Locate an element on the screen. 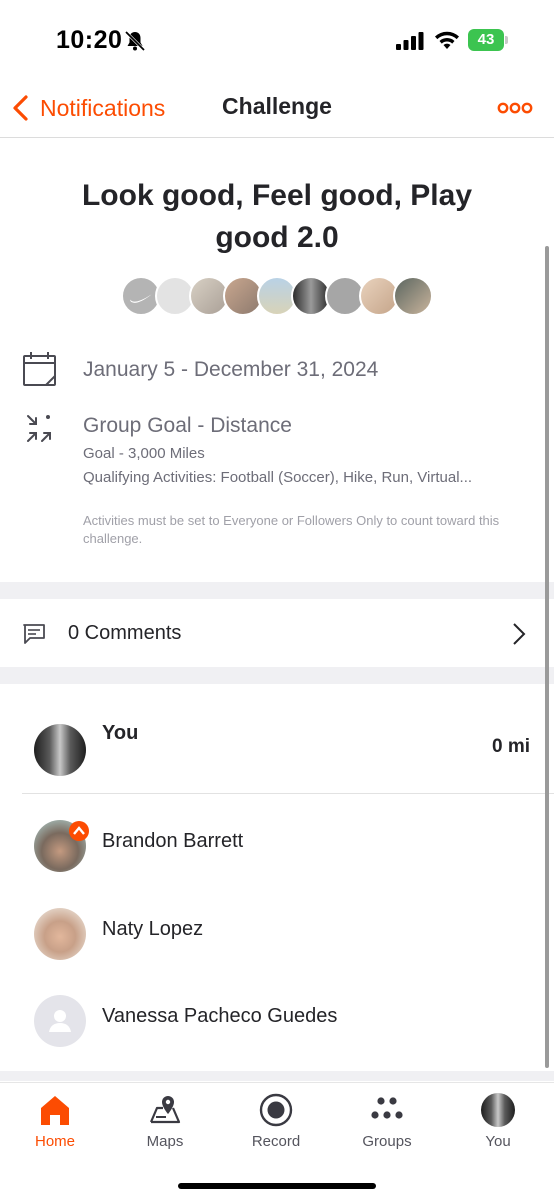  challenge-title: Look good, Feel good, Play good 2.0 is located at coordinates (276, 216).